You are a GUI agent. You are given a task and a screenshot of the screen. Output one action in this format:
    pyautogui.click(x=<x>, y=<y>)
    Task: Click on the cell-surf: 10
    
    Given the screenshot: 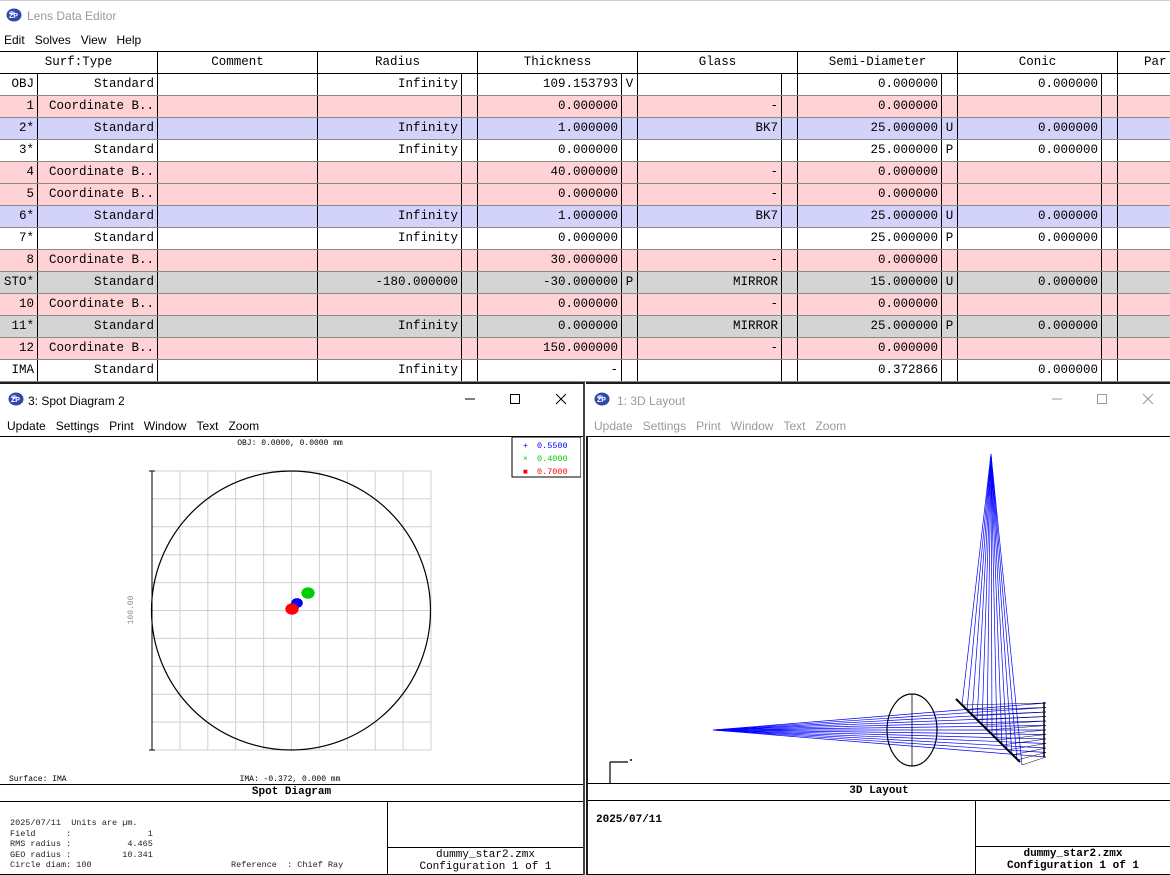 What is the action you would take?
    pyautogui.click(x=19, y=304)
    